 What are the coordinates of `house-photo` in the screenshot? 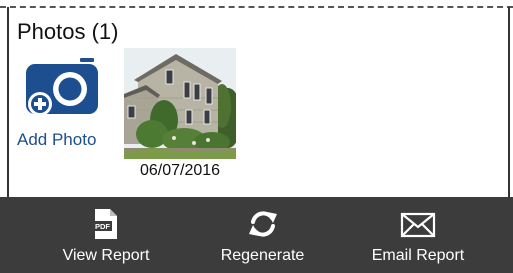 It's located at (180, 103).